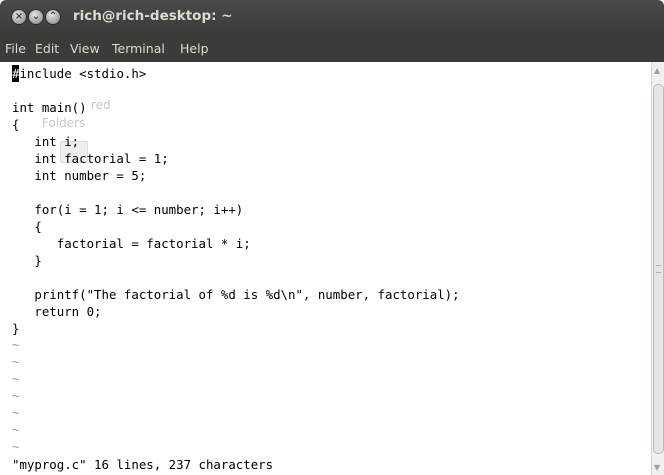  I want to click on code-line-15: return 0;, so click(57, 311).